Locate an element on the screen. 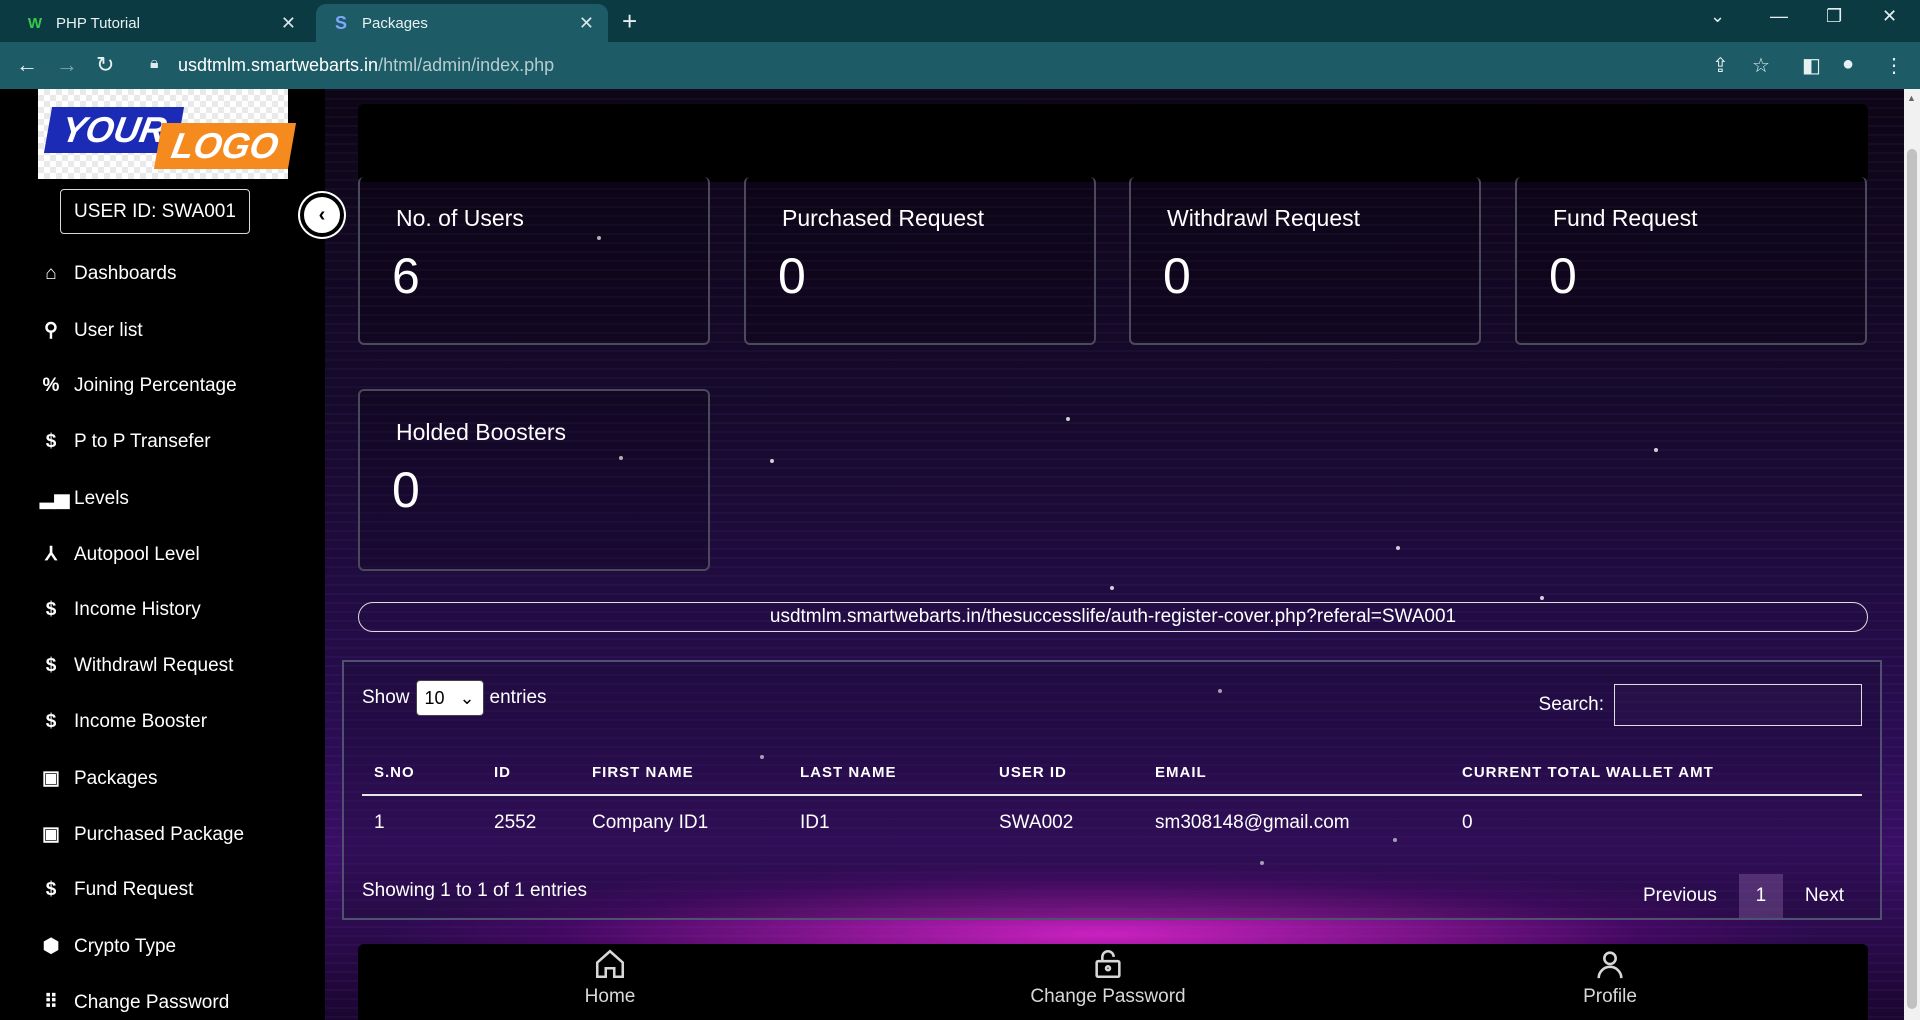 Image resolution: width=1920 pixels, height=1020 pixels. brand-logo: YOUR LOGO is located at coordinates (167, 134).